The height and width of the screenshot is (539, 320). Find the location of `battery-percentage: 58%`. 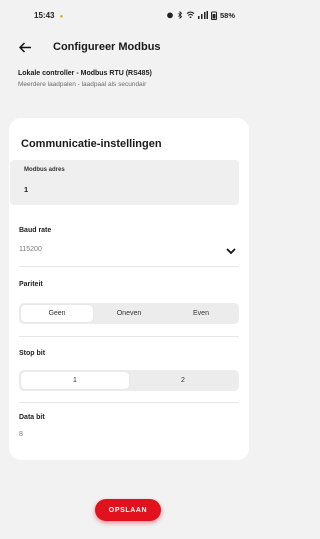

battery-percentage: 58% is located at coordinates (227, 15).